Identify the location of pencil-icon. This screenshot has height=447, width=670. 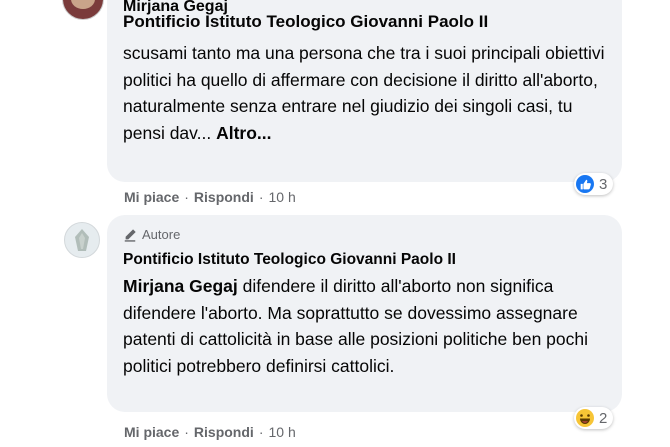
(130, 235).